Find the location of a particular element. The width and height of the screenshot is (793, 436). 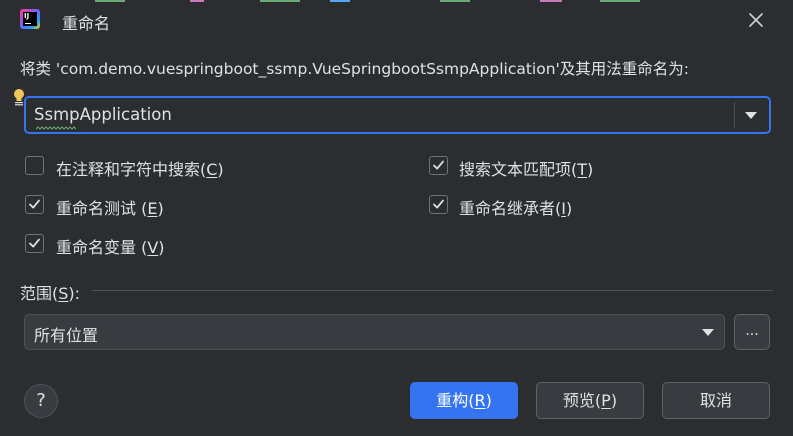

dropdown-separator is located at coordinates (734, 115).